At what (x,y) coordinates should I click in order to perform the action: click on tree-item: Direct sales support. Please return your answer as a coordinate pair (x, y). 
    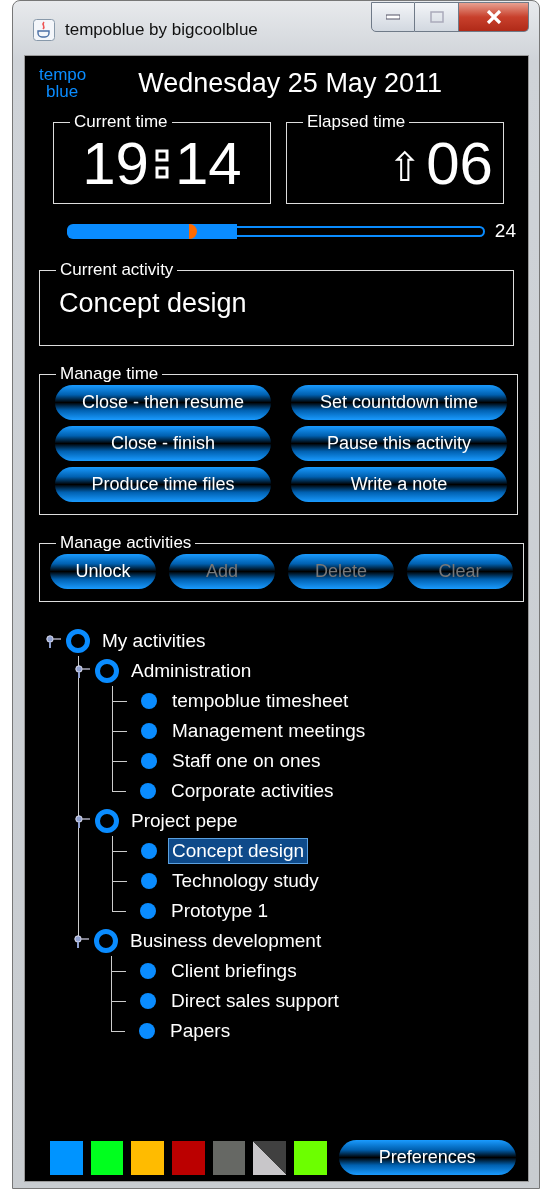
    Looking at the image, I should click on (255, 1001).